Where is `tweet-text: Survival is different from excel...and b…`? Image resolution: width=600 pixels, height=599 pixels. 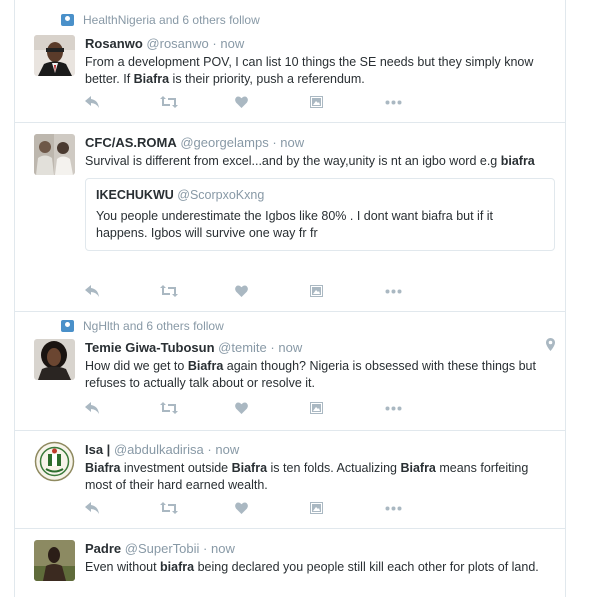 tweet-text: Survival is different from excel...and b… is located at coordinates (310, 161).